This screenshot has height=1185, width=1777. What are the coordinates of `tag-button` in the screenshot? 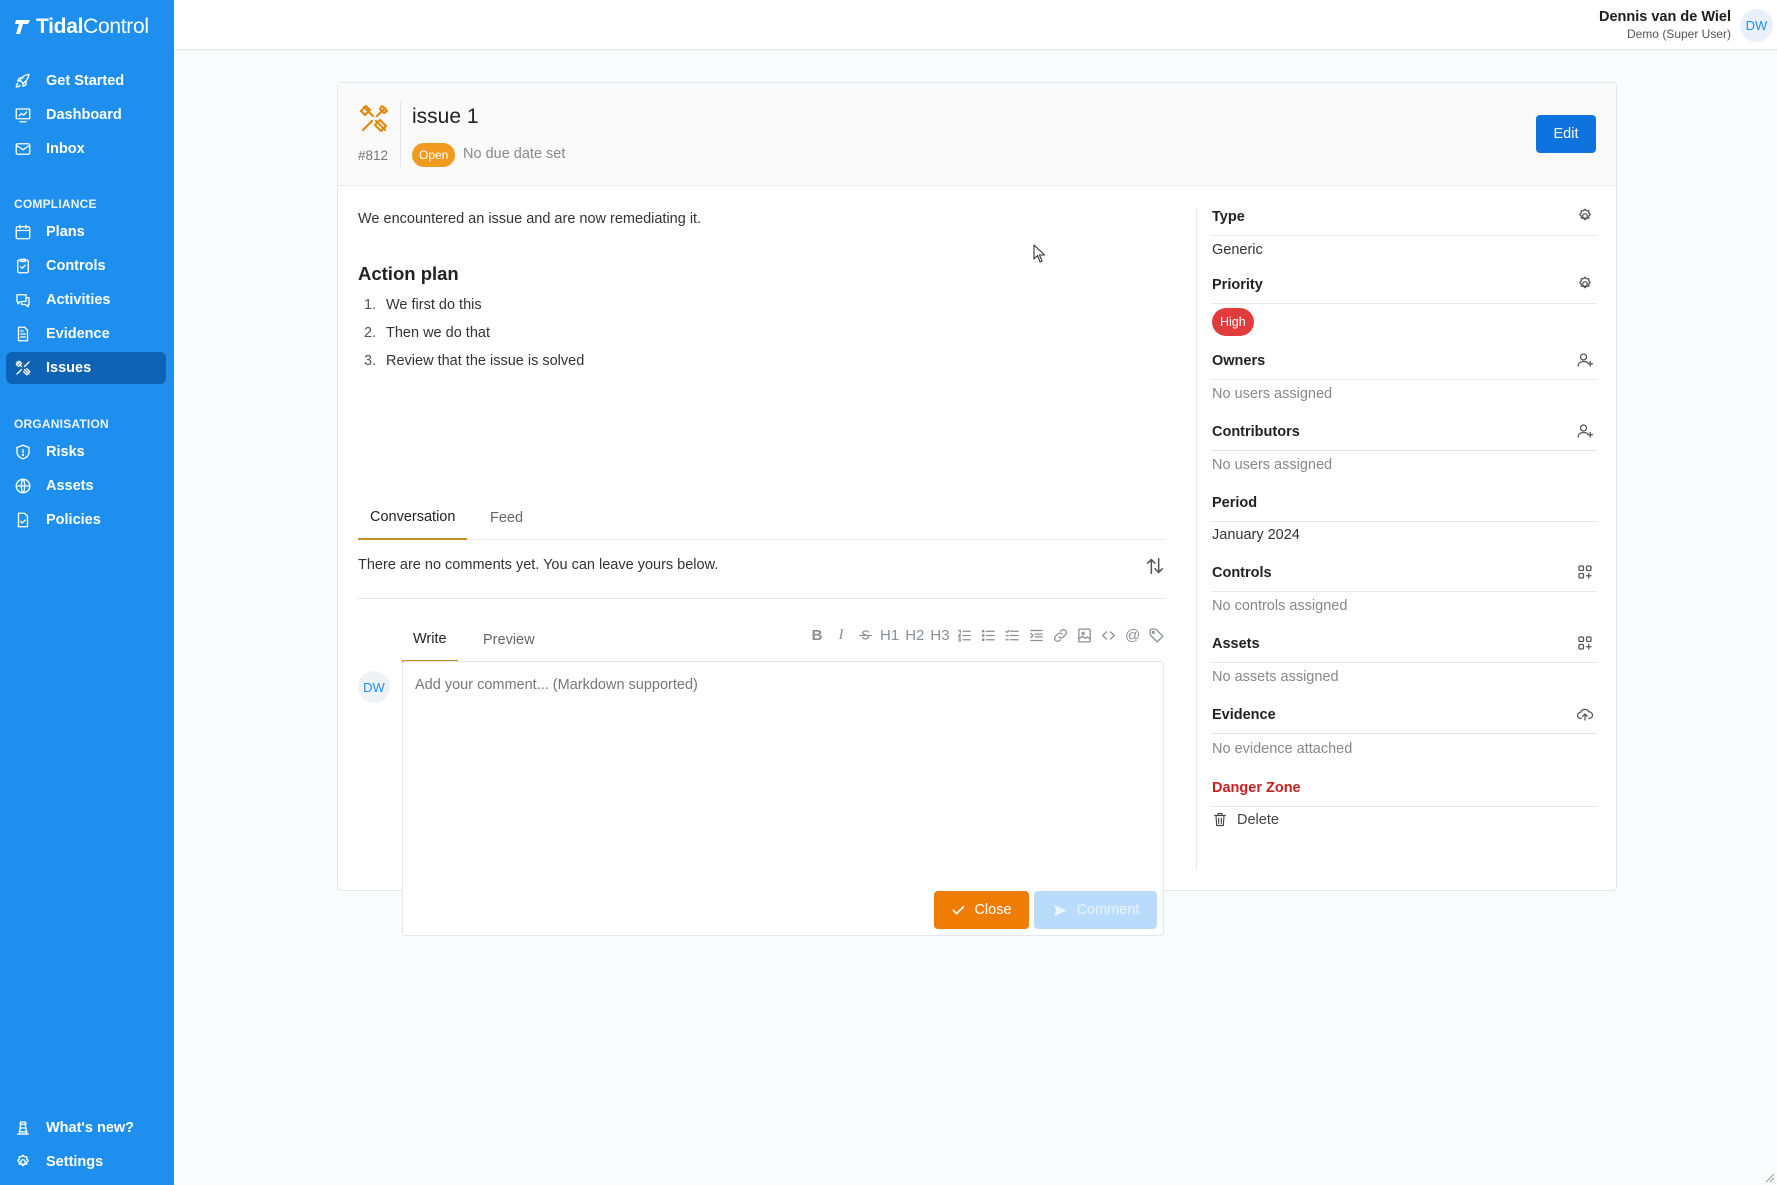 It's located at (1157, 635).